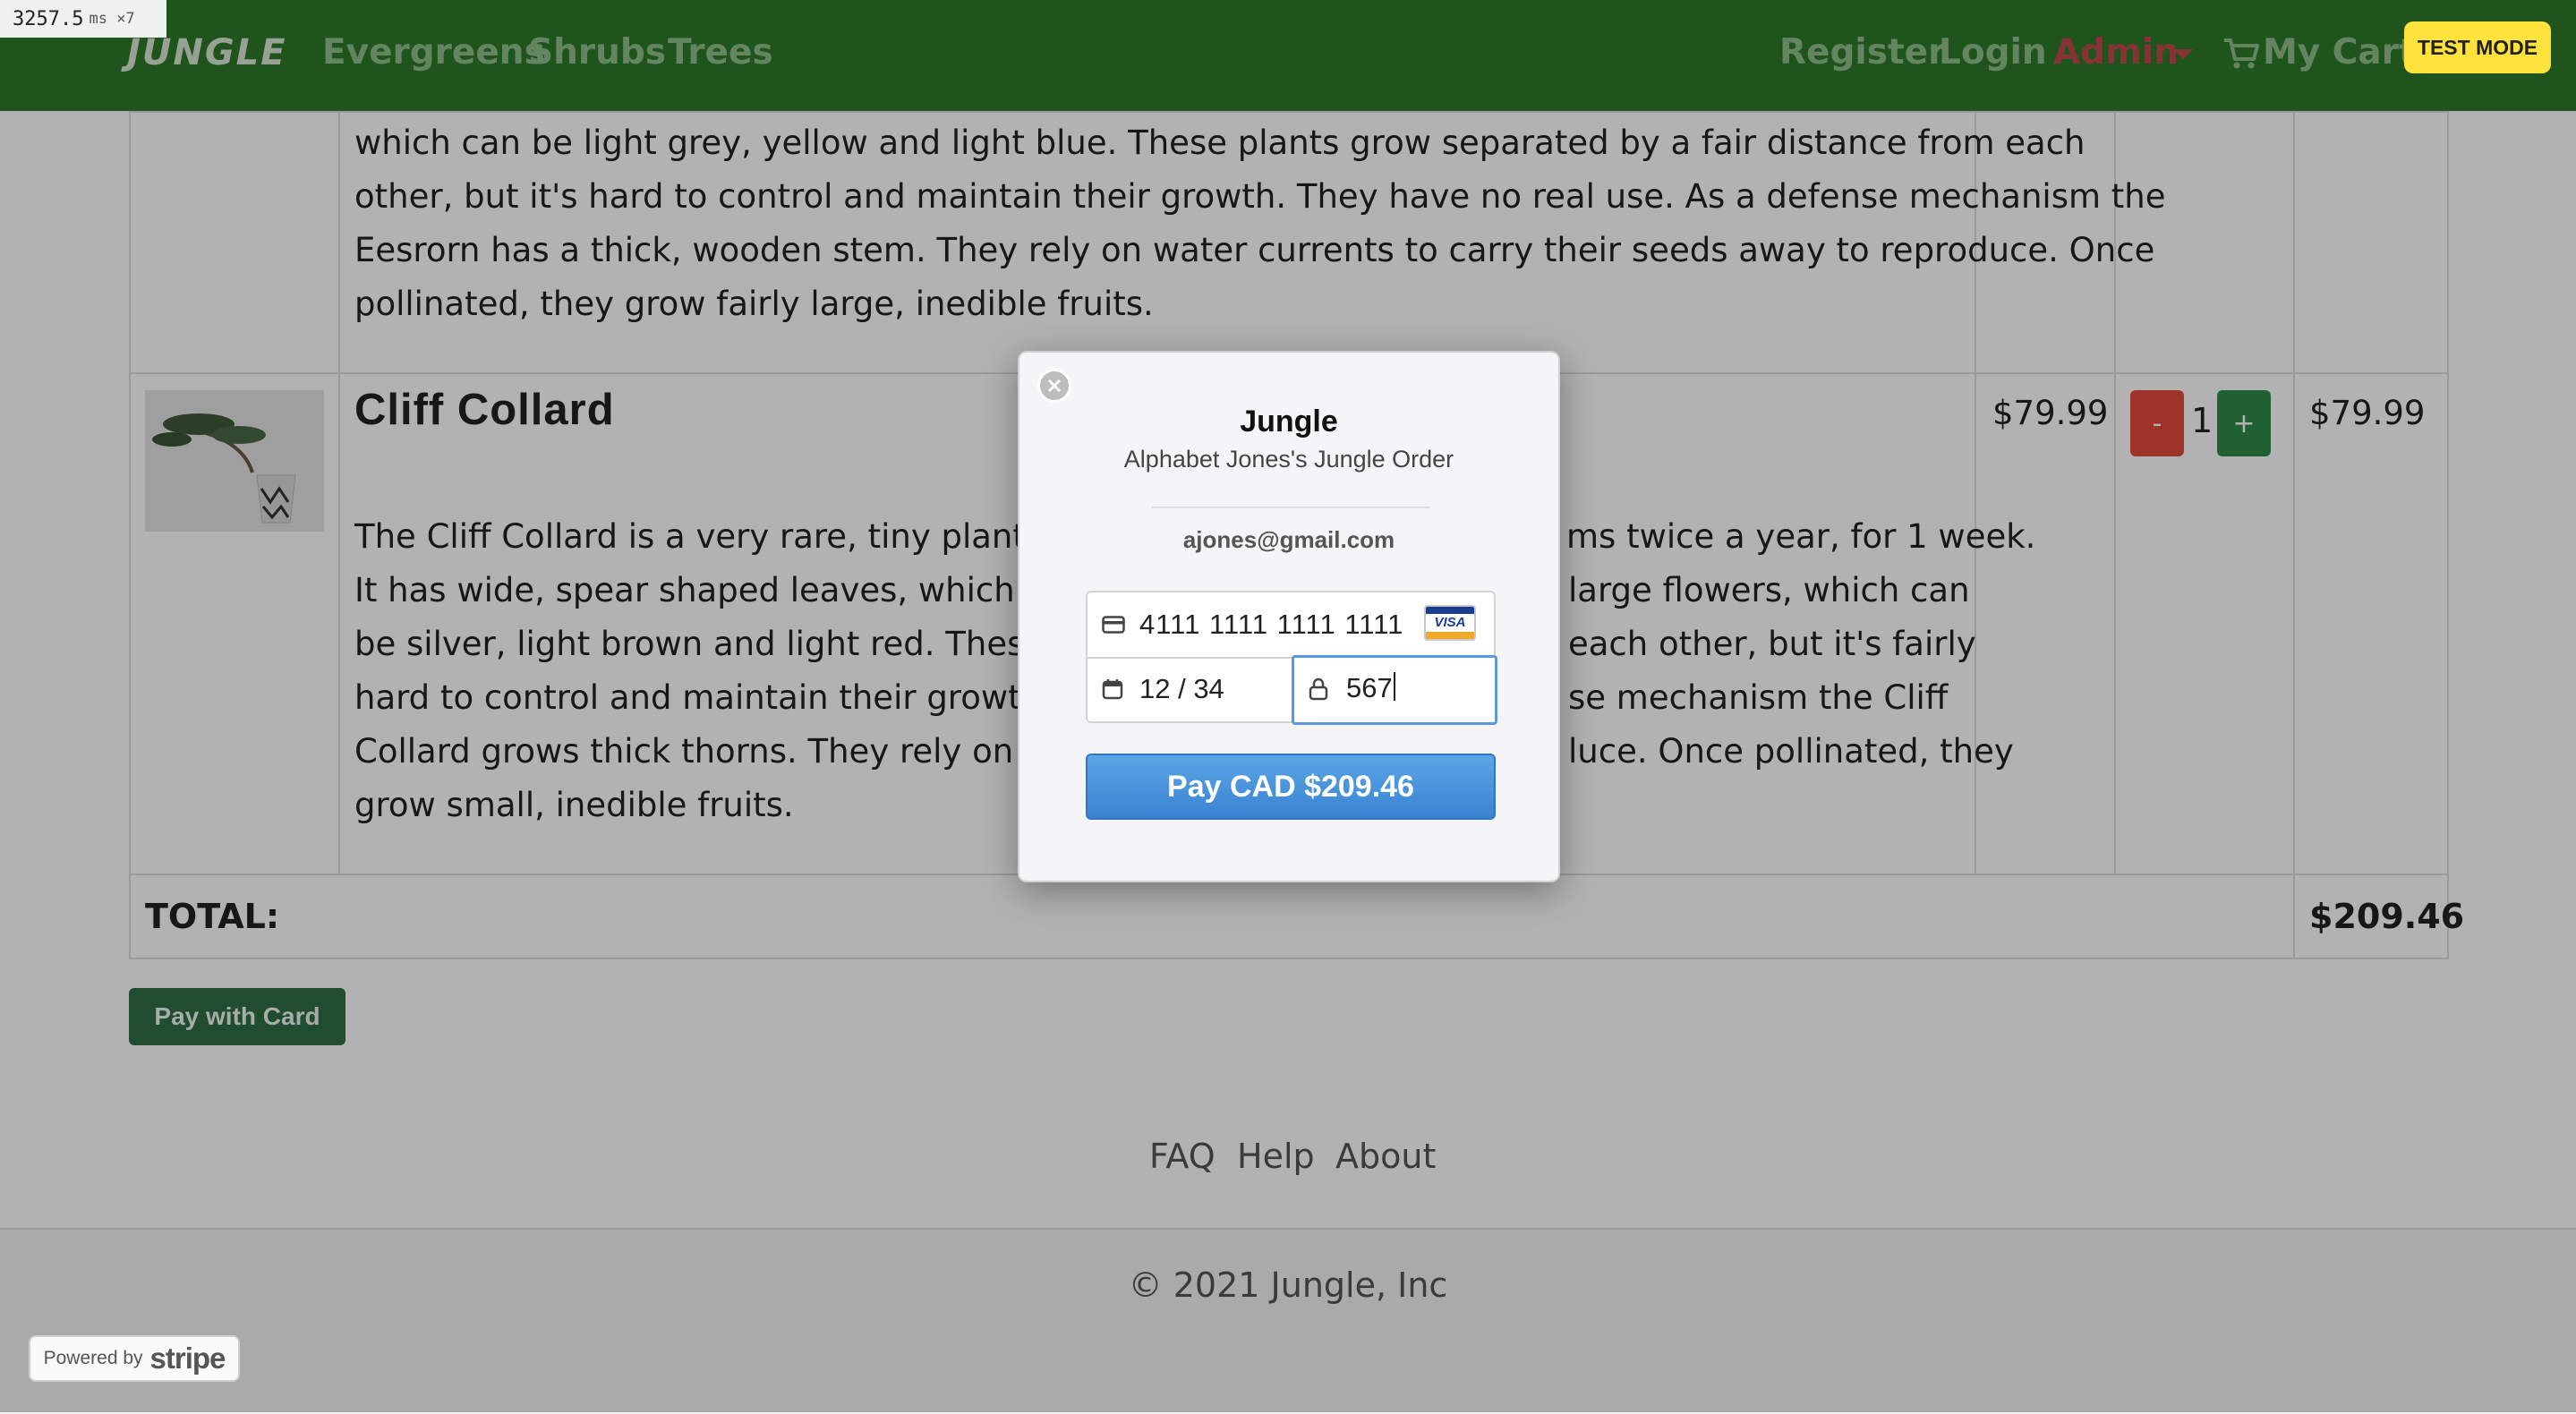 Image resolution: width=2576 pixels, height=1414 pixels. What do you see at coordinates (1290, 507) in the screenshot?
I see `modal-divider` at bounding box center [1290, 507].